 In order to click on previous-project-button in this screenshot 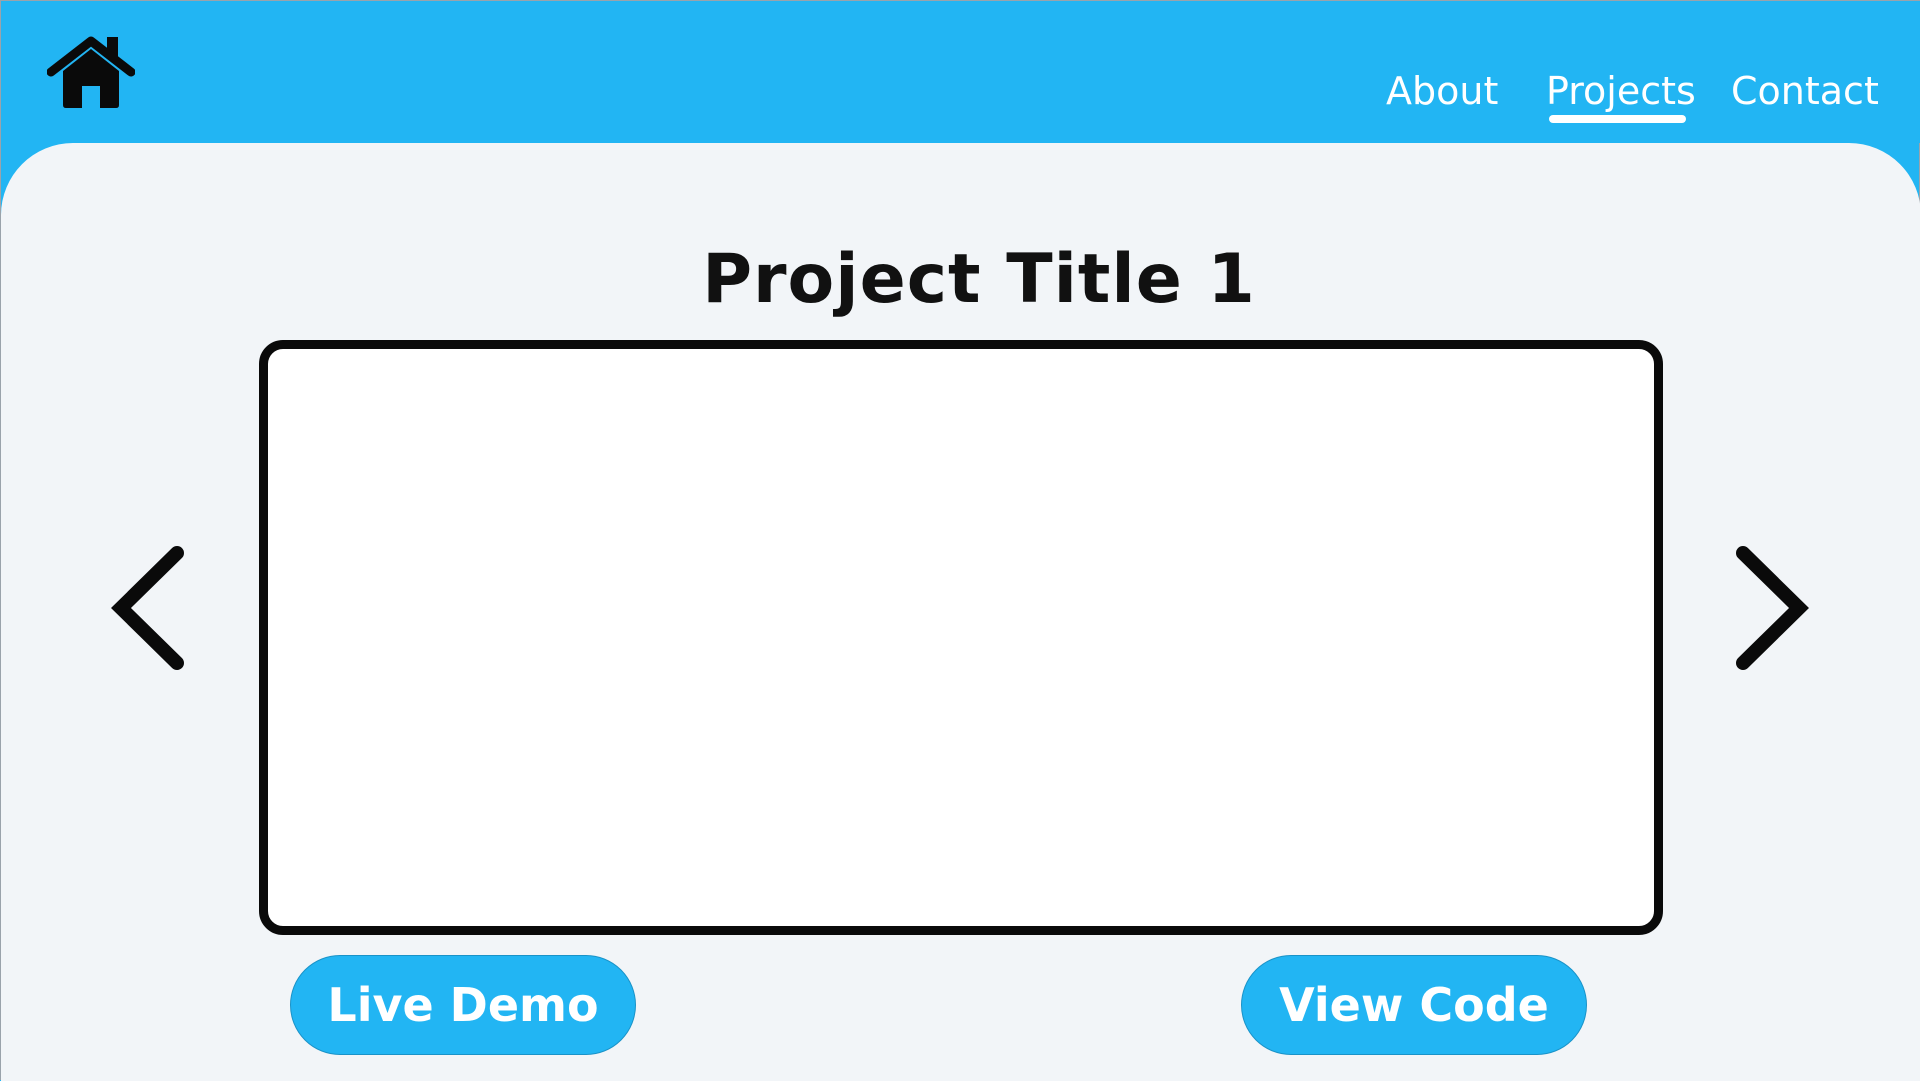, I will do `click(149, 608)`.